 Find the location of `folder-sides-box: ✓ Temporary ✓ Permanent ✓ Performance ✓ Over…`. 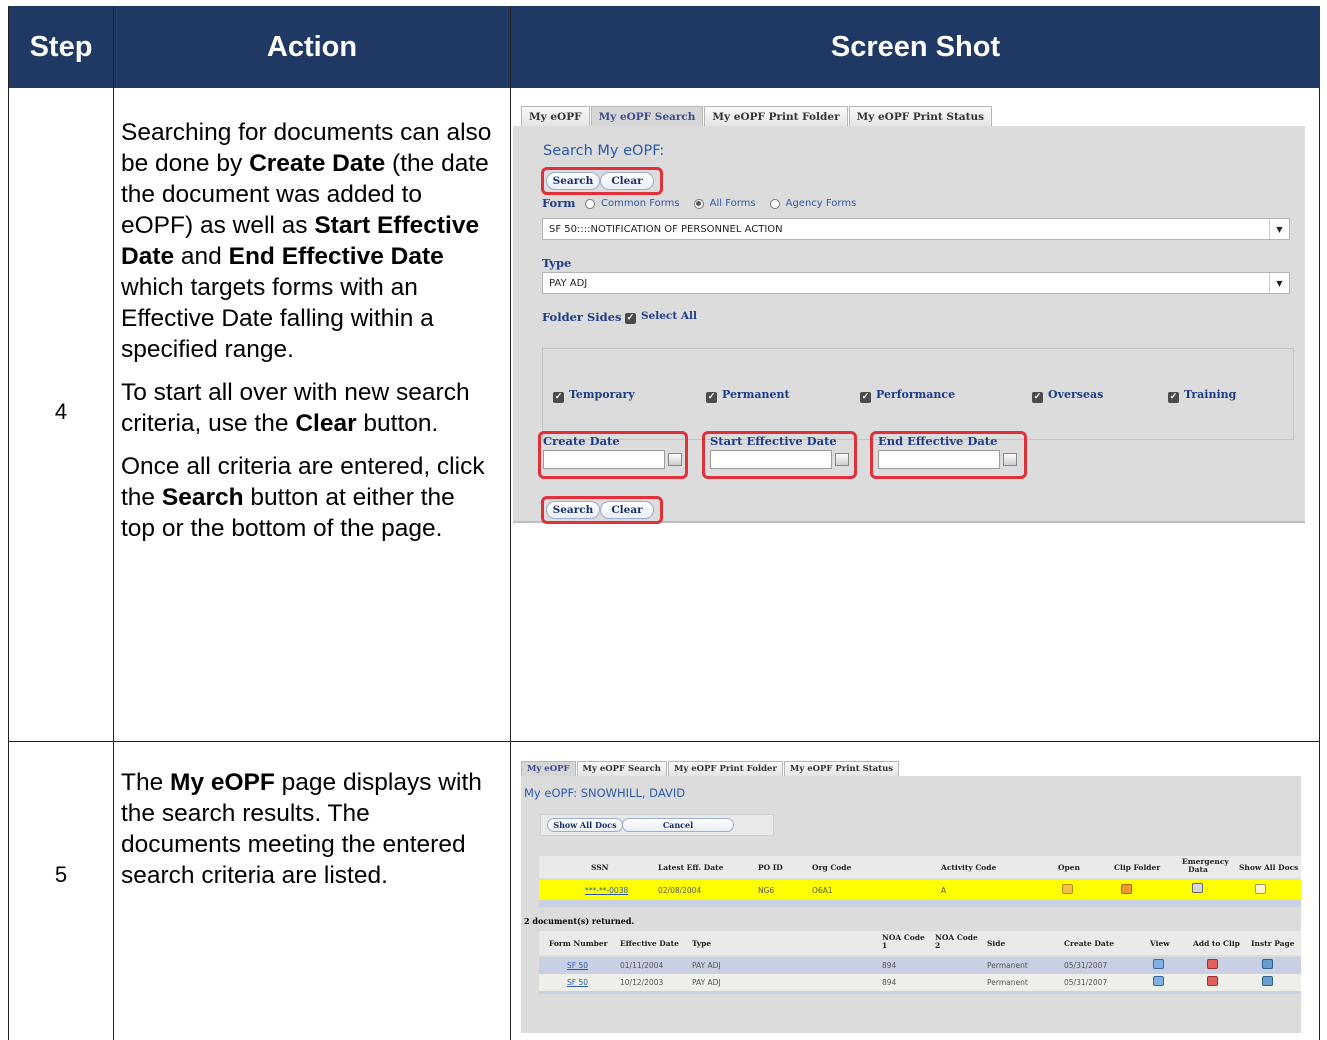

folder-sides-box: ✓ Temporary ✓ Permanent ✓ Performance ✓ Over… is located at coordinates (918, 394).